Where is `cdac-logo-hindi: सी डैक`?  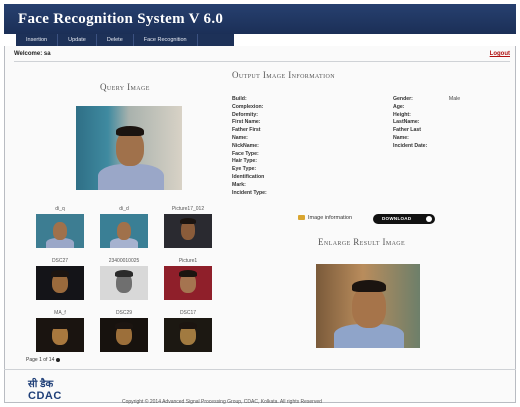 cdac-logo-hindi: सी डैक is located at coordinates (41, 384).